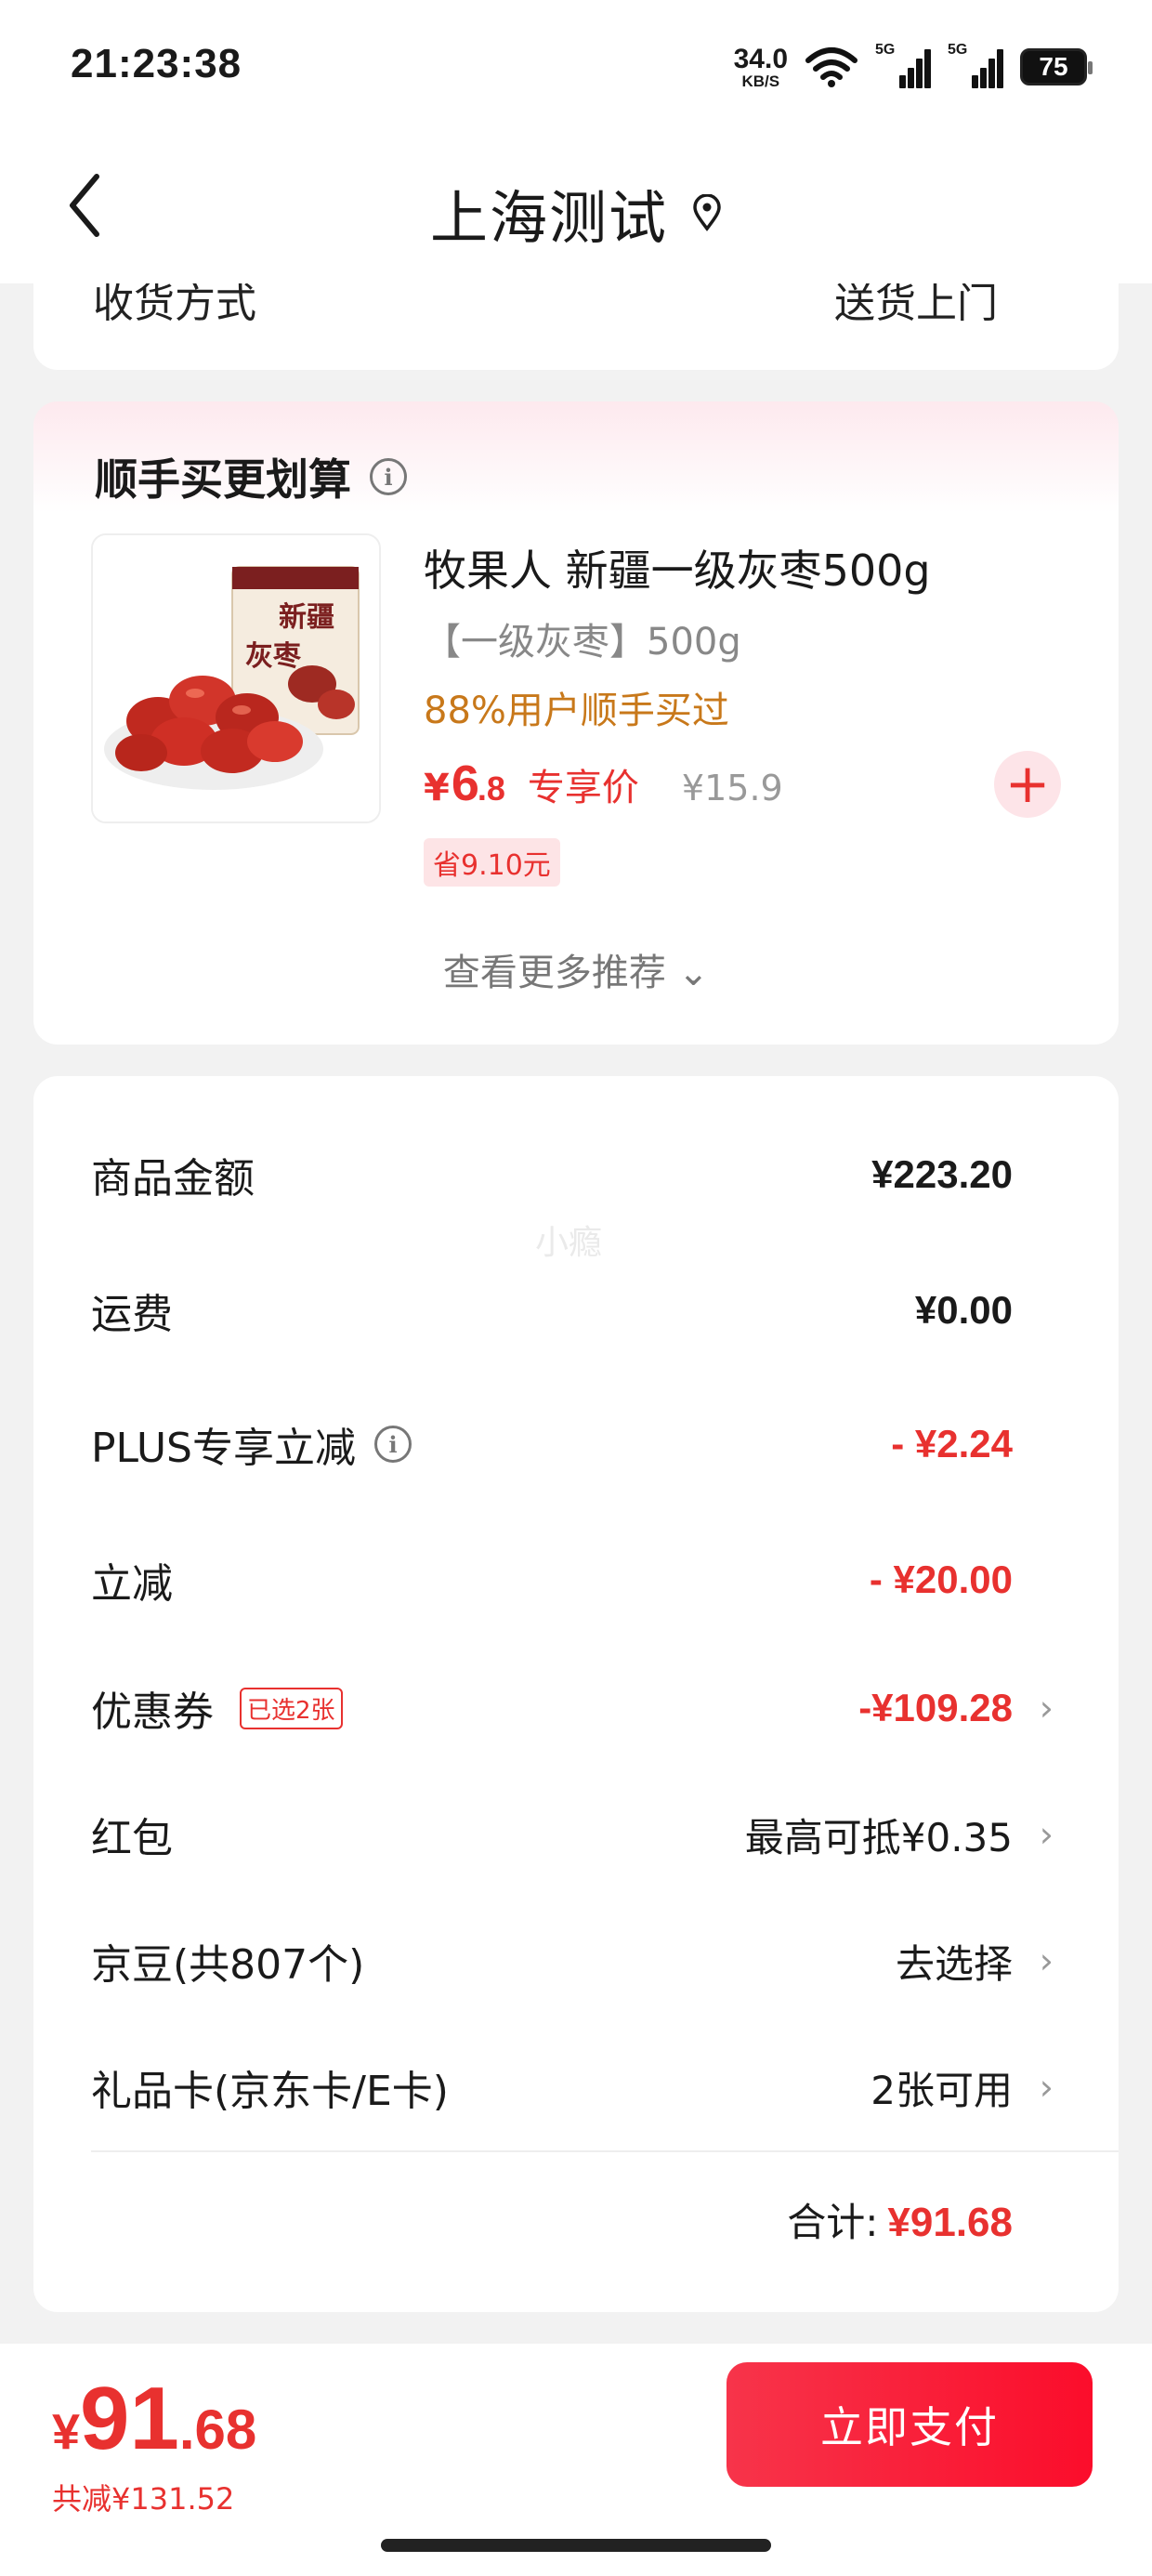 The height and width of the screenshot is (2576, 1152). I want to click on total-value: ¥91.68, so click(950, 2222).